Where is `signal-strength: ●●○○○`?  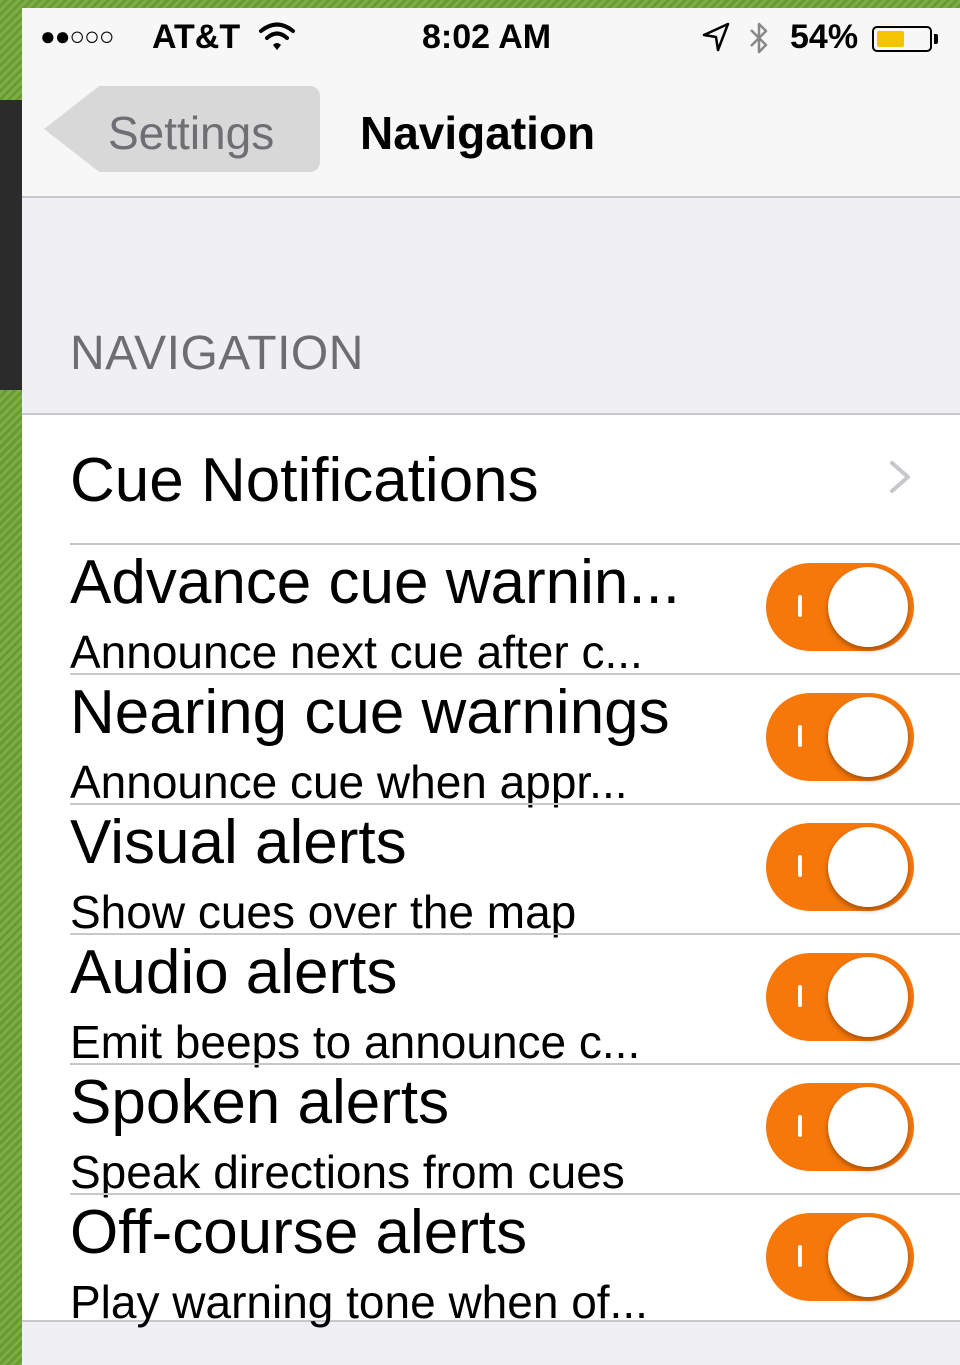
signal-strength: ●●○○○ is located at coordinates (77, 36).